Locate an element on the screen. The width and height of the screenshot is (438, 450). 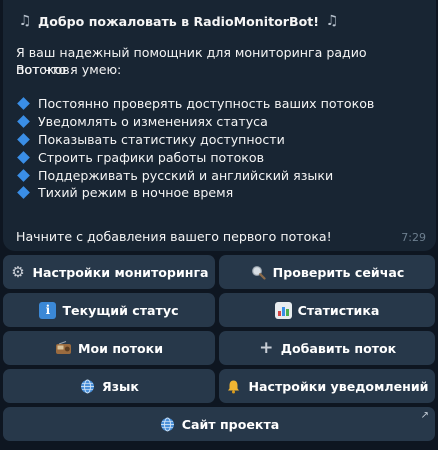
radio-icon is located at coordinates (63, 348).